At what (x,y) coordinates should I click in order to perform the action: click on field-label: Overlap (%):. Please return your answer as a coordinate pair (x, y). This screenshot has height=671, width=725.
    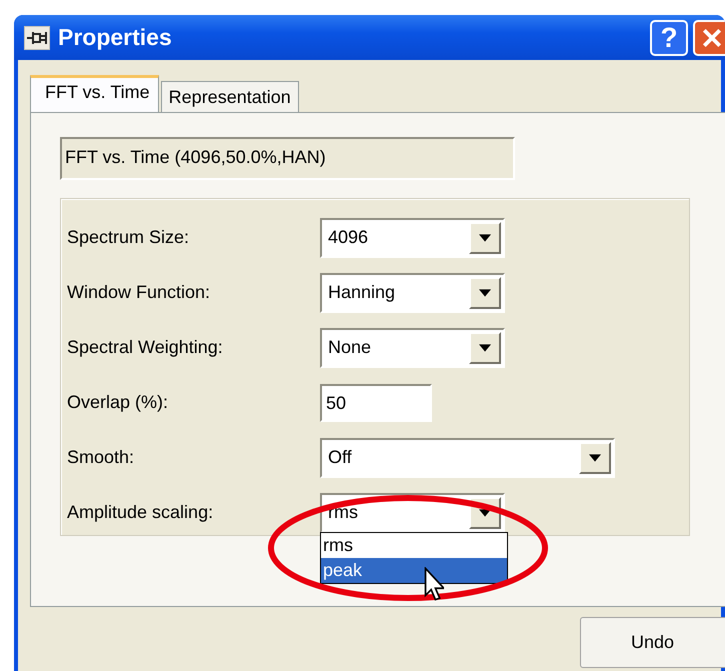
    Looking at the image, I should click on (118, 402).